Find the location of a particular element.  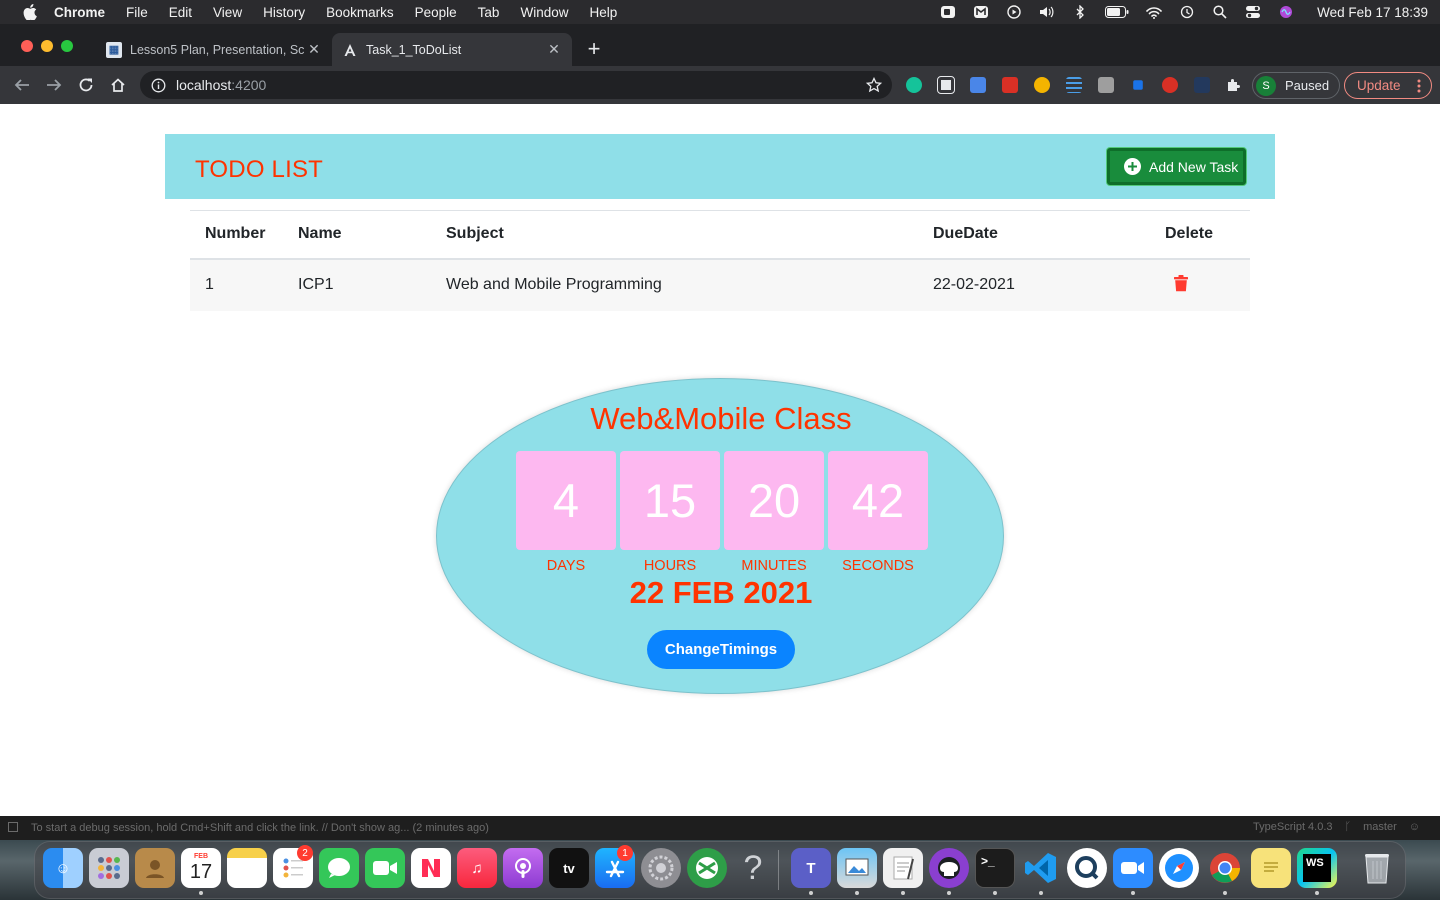

tab-extension-icon is located at coordinates (946, 85).